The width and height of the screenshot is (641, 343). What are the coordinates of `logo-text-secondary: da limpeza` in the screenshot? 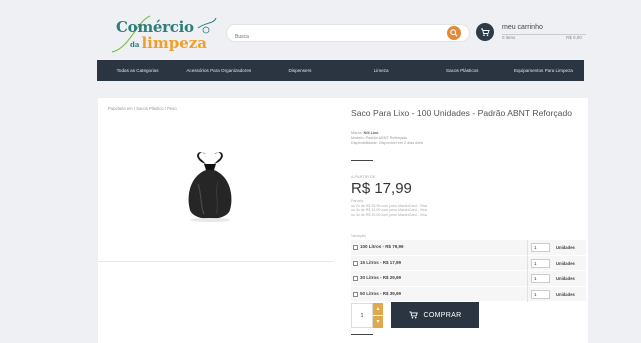 It's located at (168, 43).